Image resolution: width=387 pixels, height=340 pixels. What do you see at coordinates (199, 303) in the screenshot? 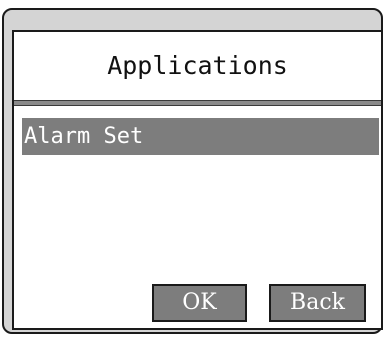
I see `ok-button: OK` at bounding box center [199, 303].